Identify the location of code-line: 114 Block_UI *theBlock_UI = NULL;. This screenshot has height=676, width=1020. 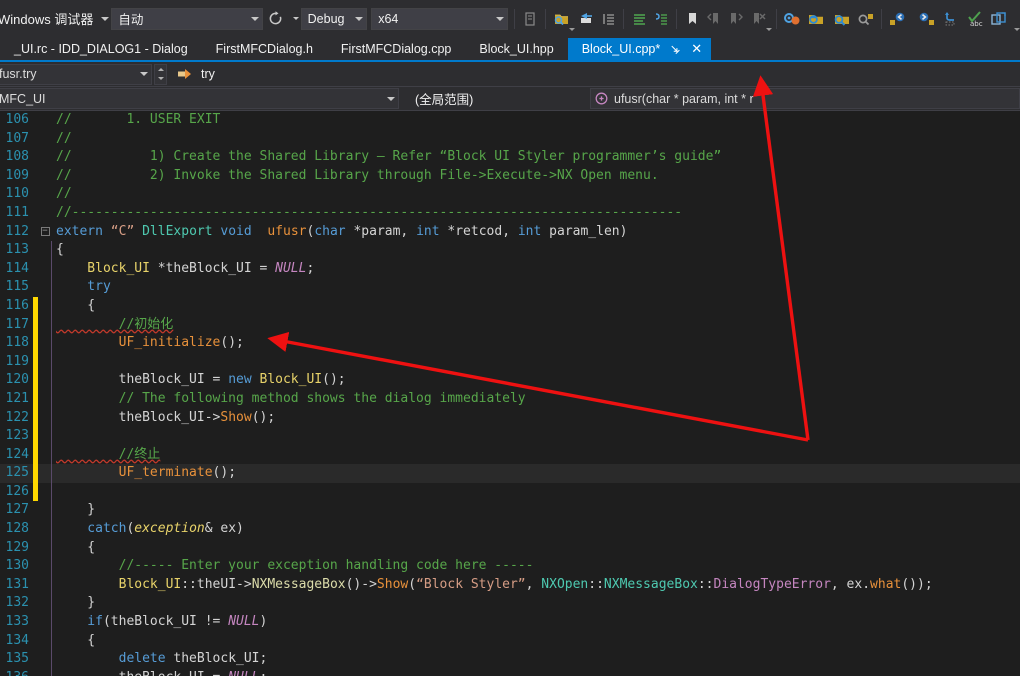
(510, 269).